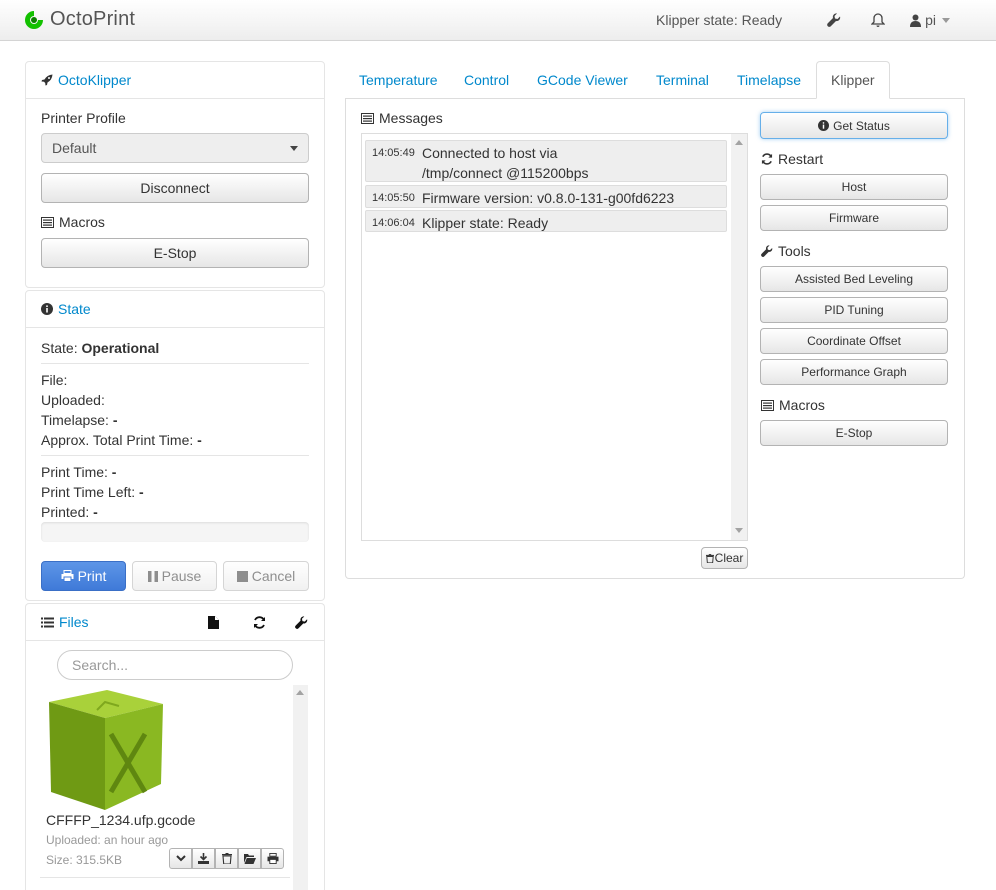 This screenshot has width=996, height=890. What do you see at coordinates (117, 440) in the screenshot?
I see `approx-time-label: Approx. Total Print Time:` at bounding box center [117, 440].